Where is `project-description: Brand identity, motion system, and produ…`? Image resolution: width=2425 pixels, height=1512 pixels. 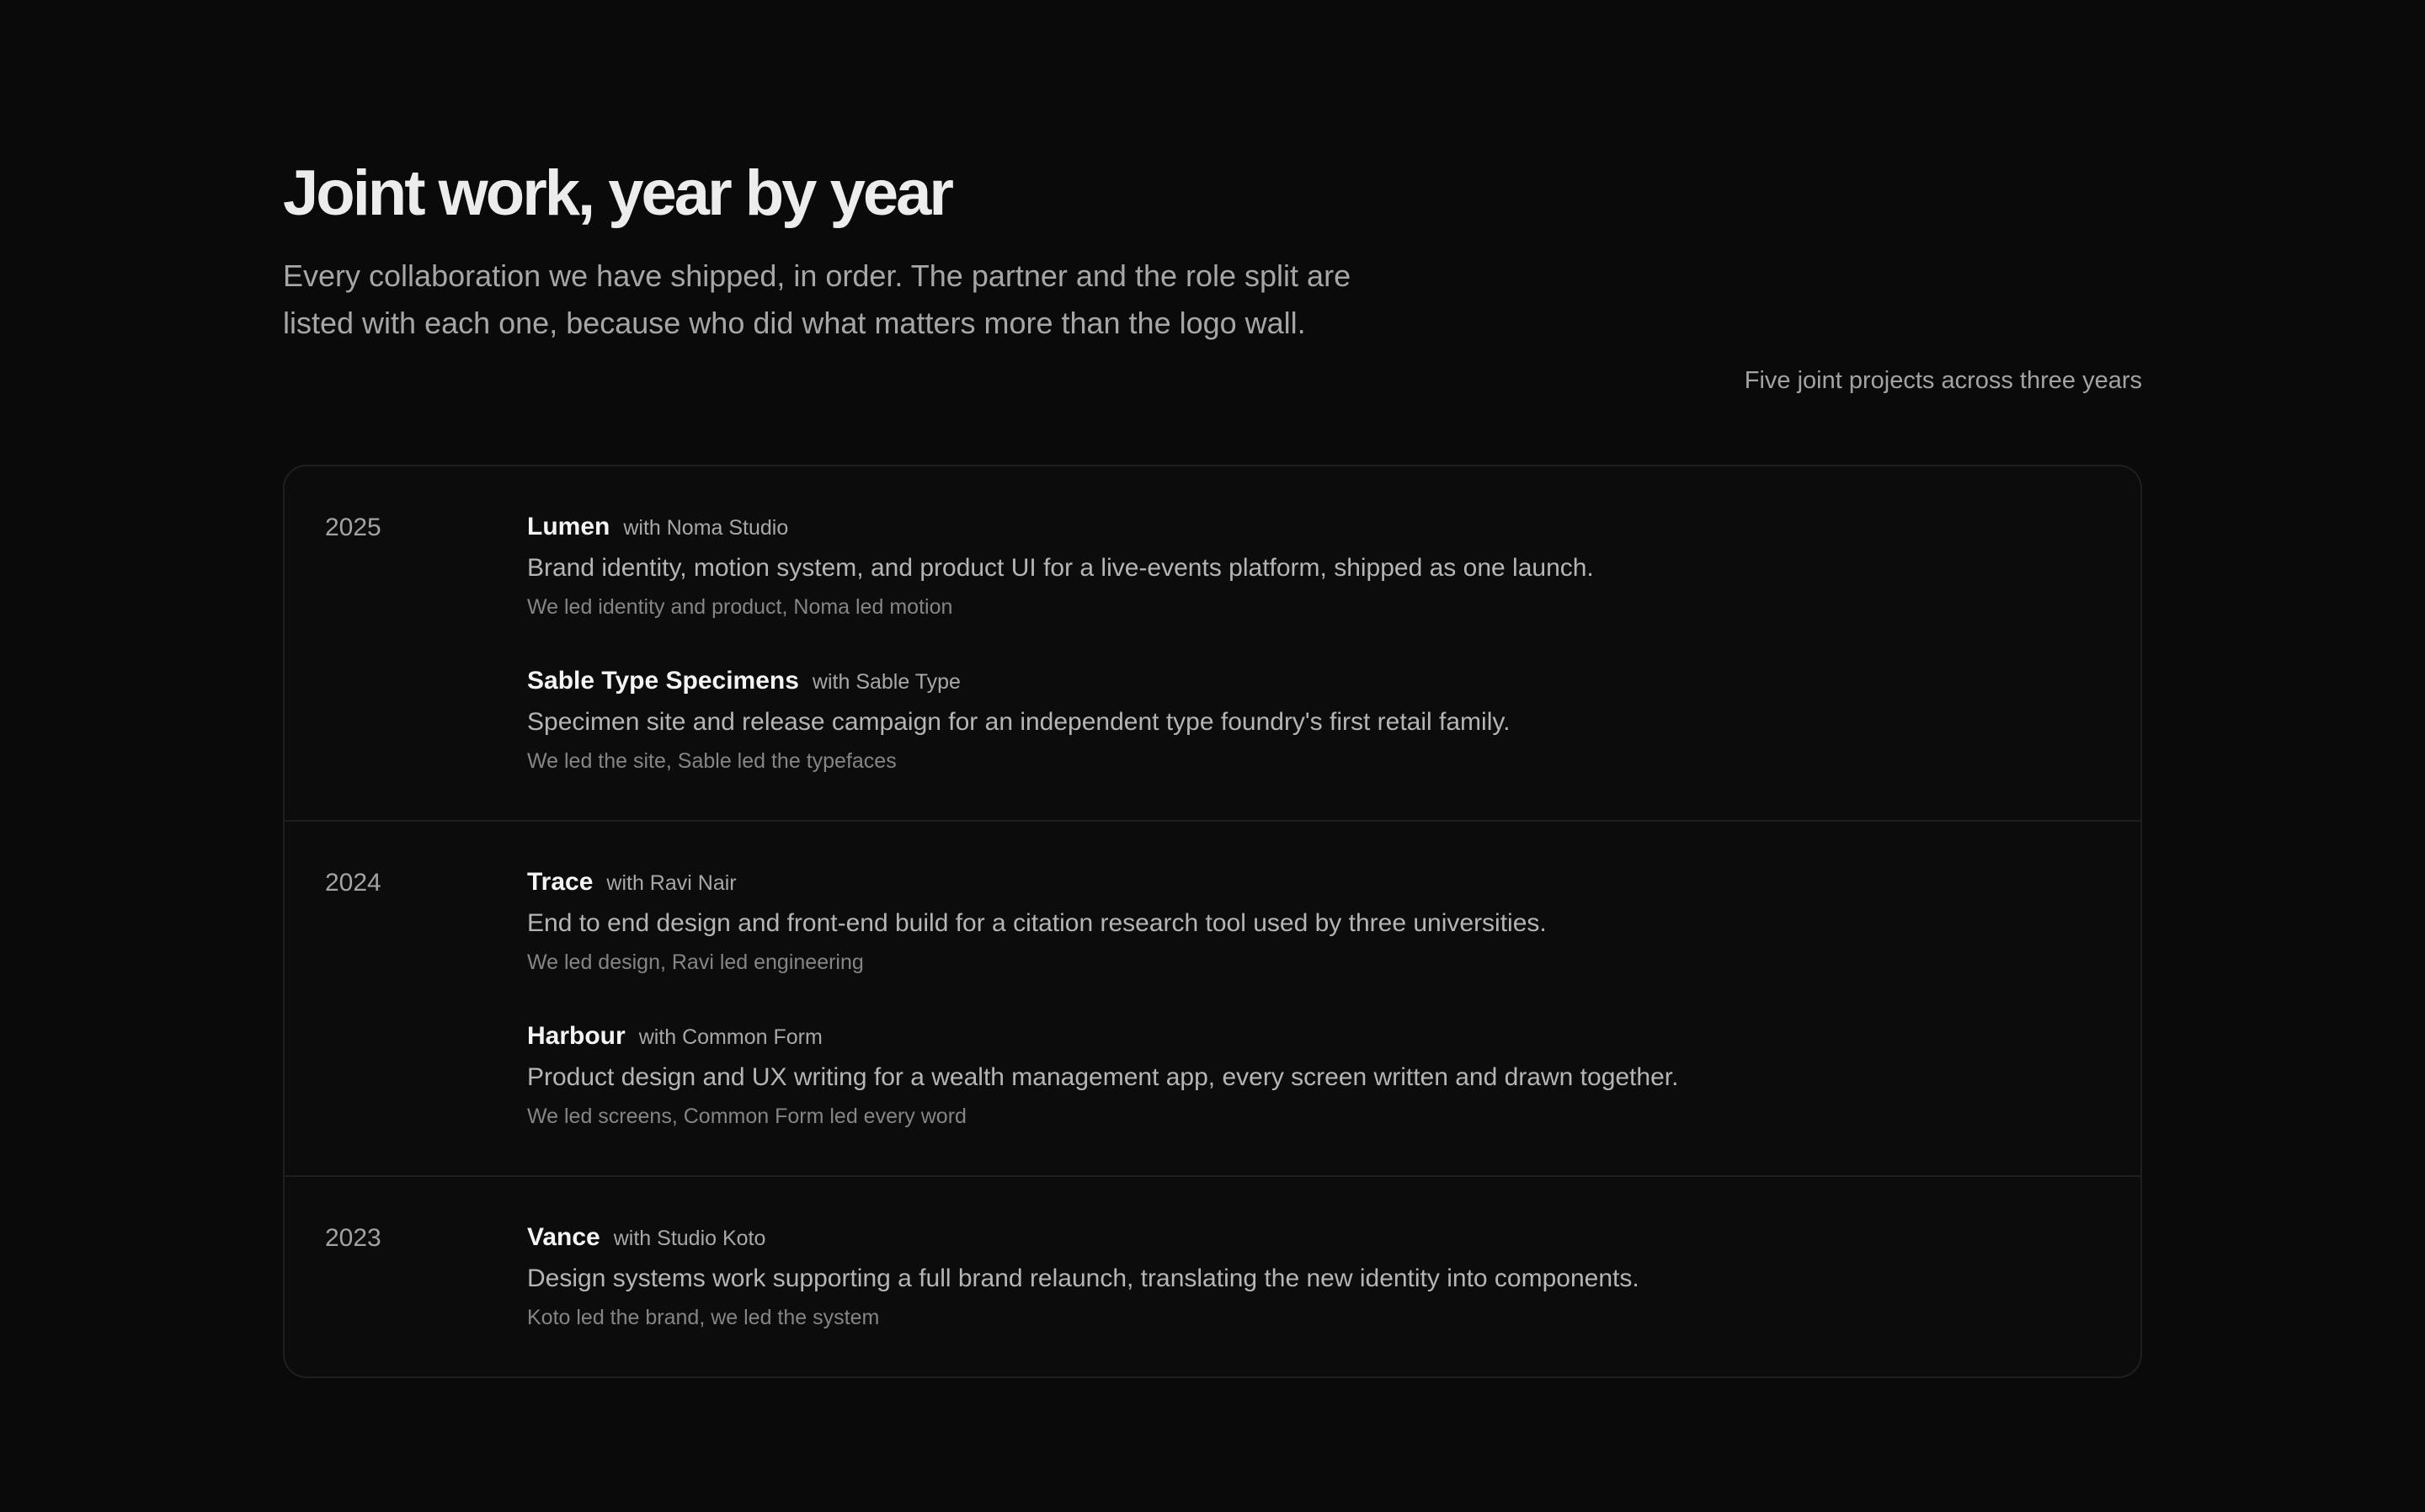 project-description: Brand identity, motion system, and produ… is located at coordinates (1060, 568).